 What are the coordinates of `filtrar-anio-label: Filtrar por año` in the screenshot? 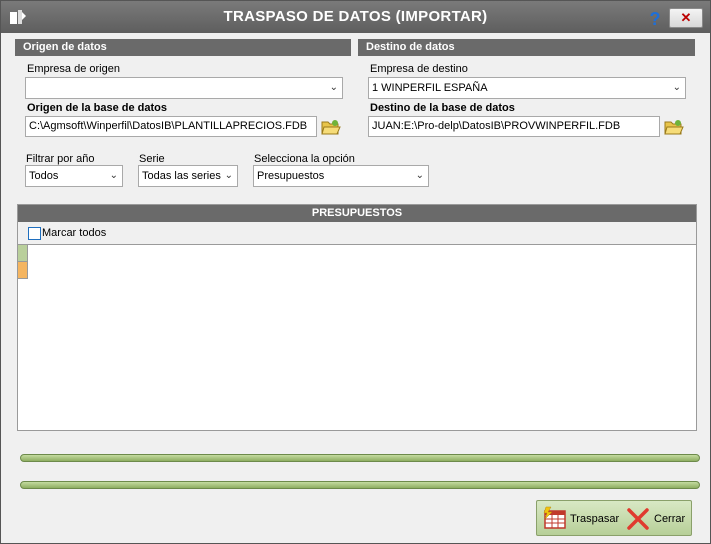 It's located at (60, 159).